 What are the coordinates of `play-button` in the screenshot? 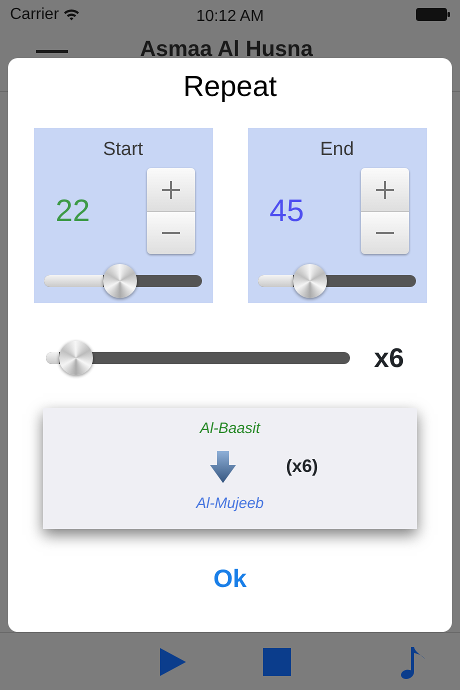 It's located at (173, 662).